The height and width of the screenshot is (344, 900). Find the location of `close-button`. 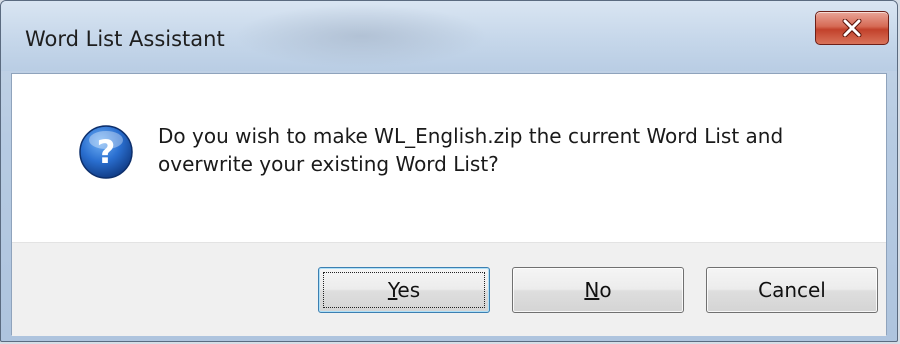

close-button is located at coordinates (852, 28).